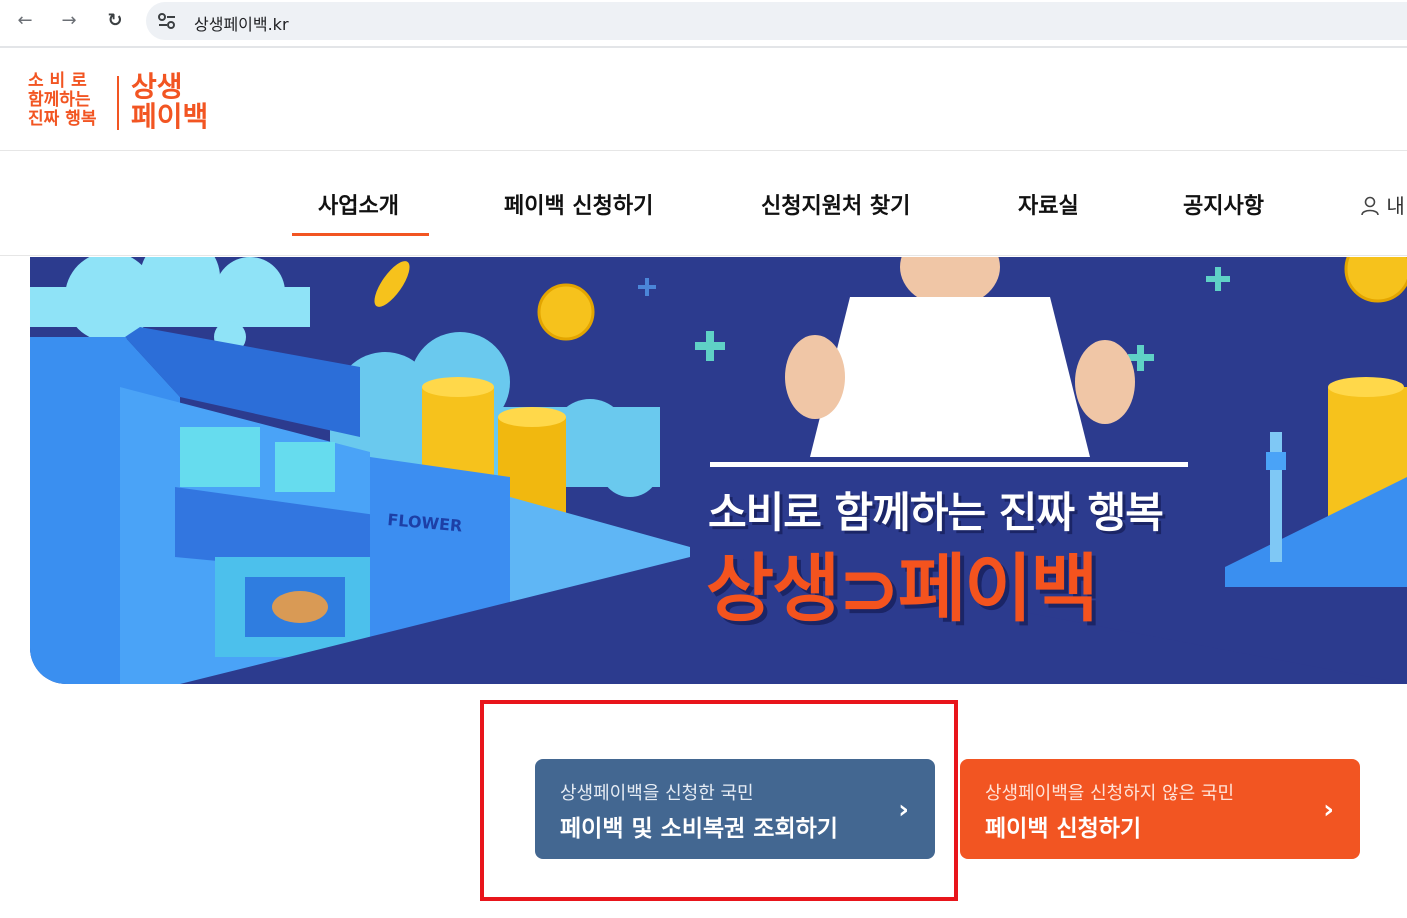 The image size is (1407, 918). What do you see at coordinates (167, 21) in the screenshot?
I see `site-settings-icon` at bounding box center [167, 21].